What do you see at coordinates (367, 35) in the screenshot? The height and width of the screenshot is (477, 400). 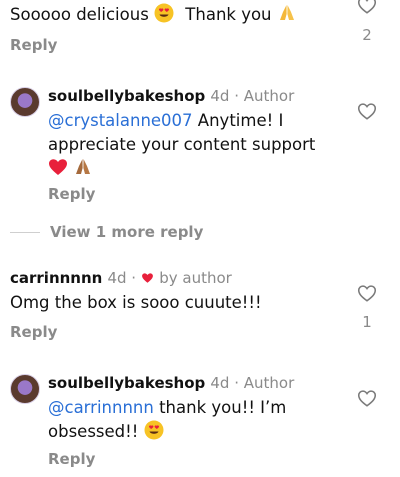 I see `like-count: 2` at bounding box center [367, 35].